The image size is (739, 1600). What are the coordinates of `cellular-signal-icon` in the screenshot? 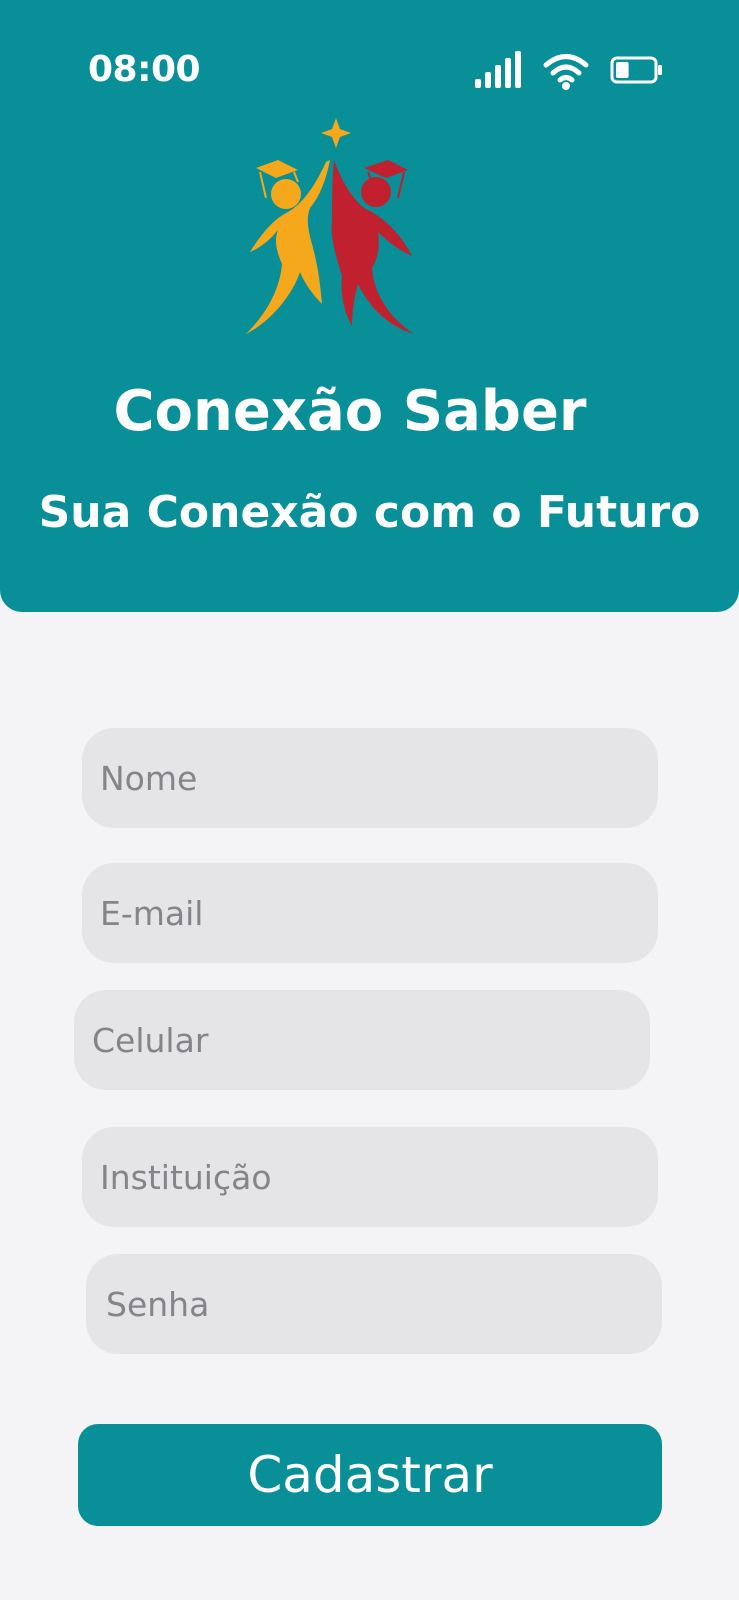 It's located at (498, 69).